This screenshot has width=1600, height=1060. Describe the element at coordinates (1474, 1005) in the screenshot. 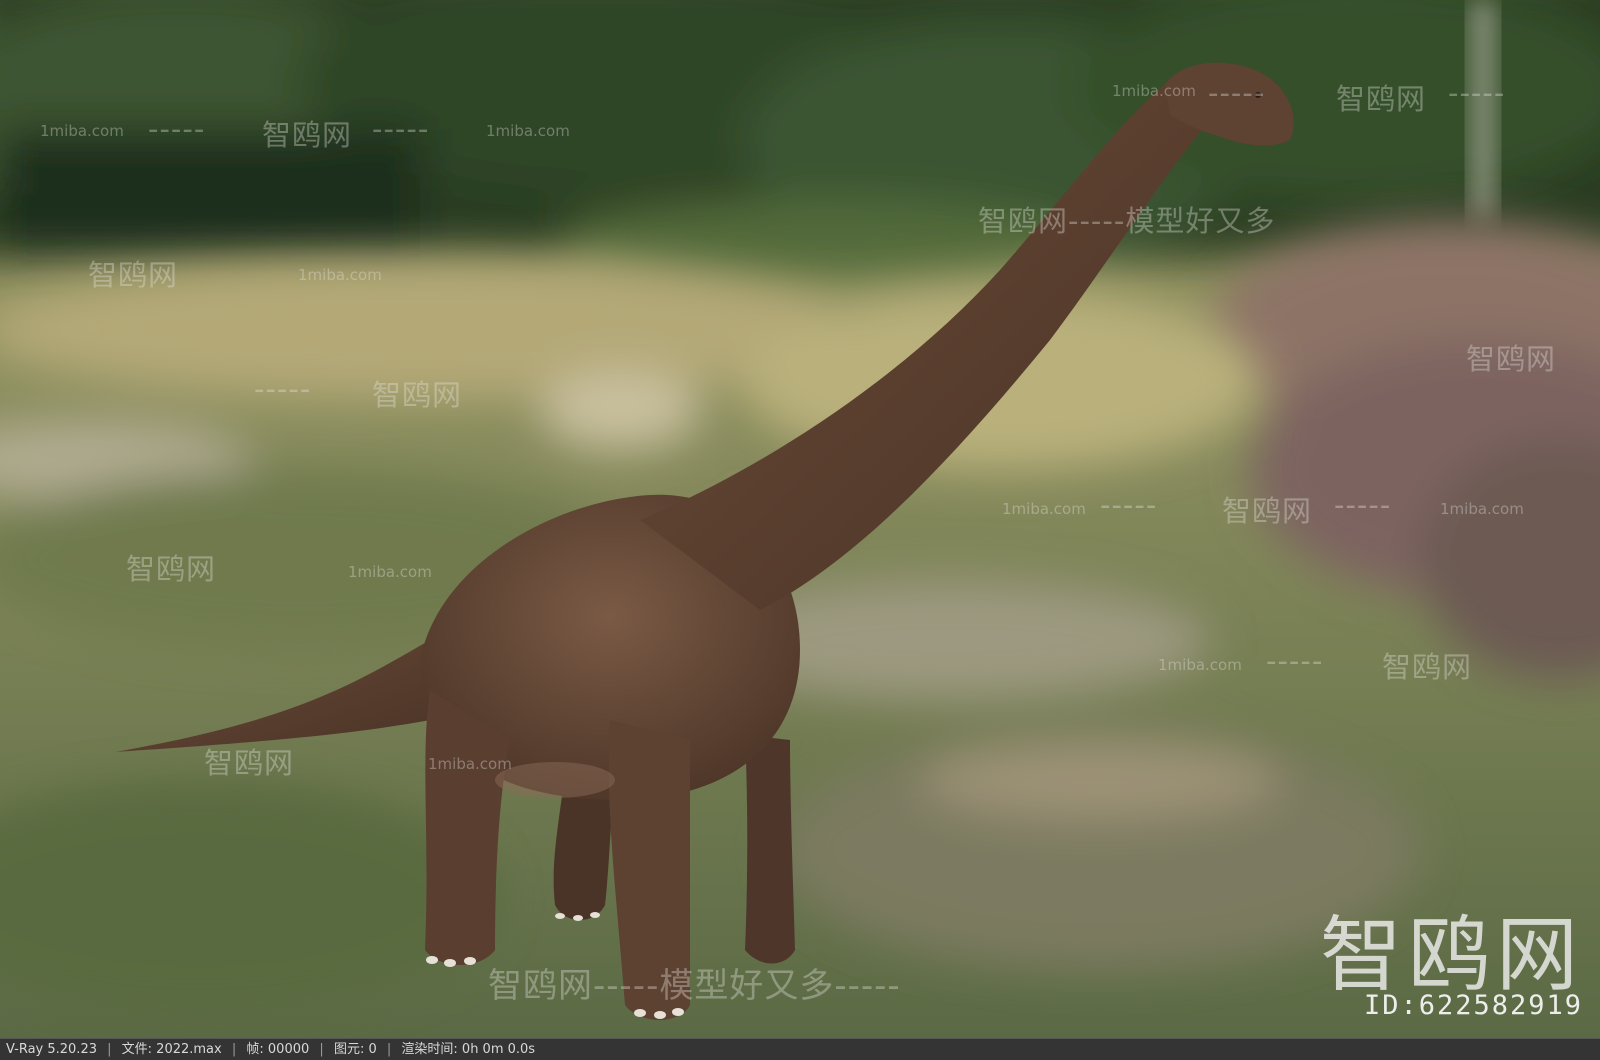

I see `watermark-id: ID:622582919` at that location.